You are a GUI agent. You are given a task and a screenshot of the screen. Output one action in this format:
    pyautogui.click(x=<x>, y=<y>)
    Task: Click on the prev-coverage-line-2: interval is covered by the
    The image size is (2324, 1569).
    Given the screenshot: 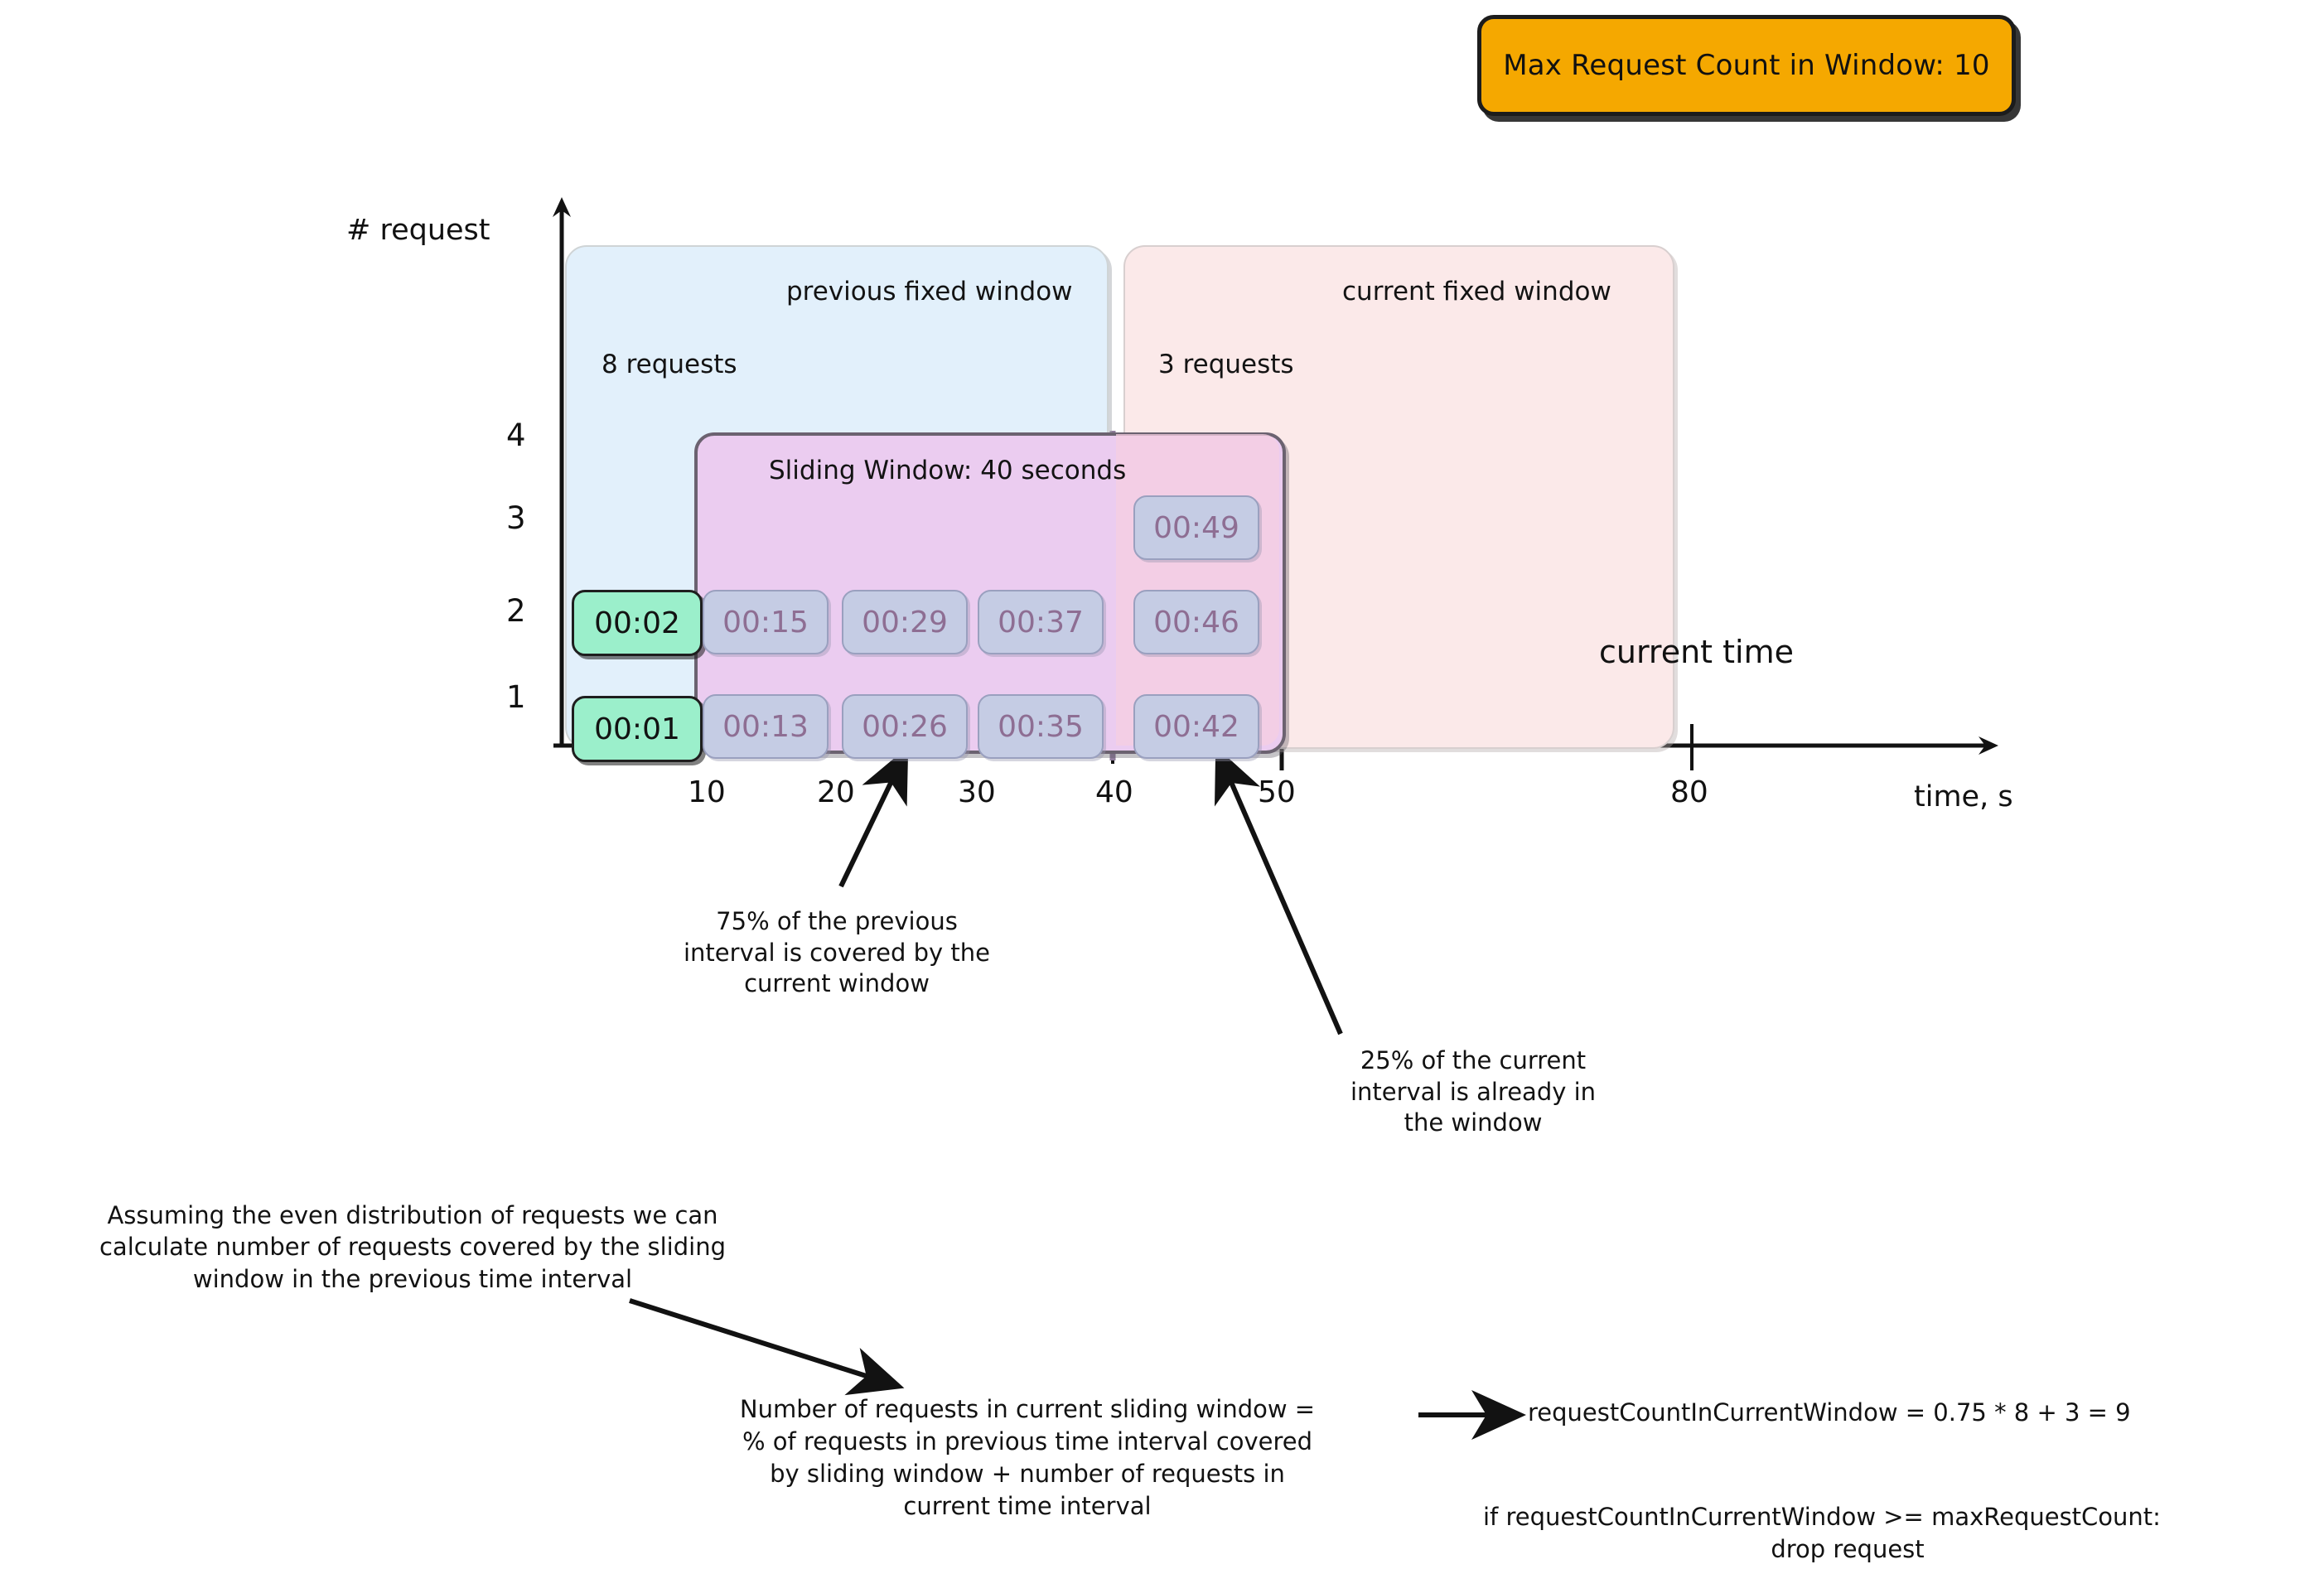 What is the action you would take?
    pyautogui.click(x=837, y=952)
    